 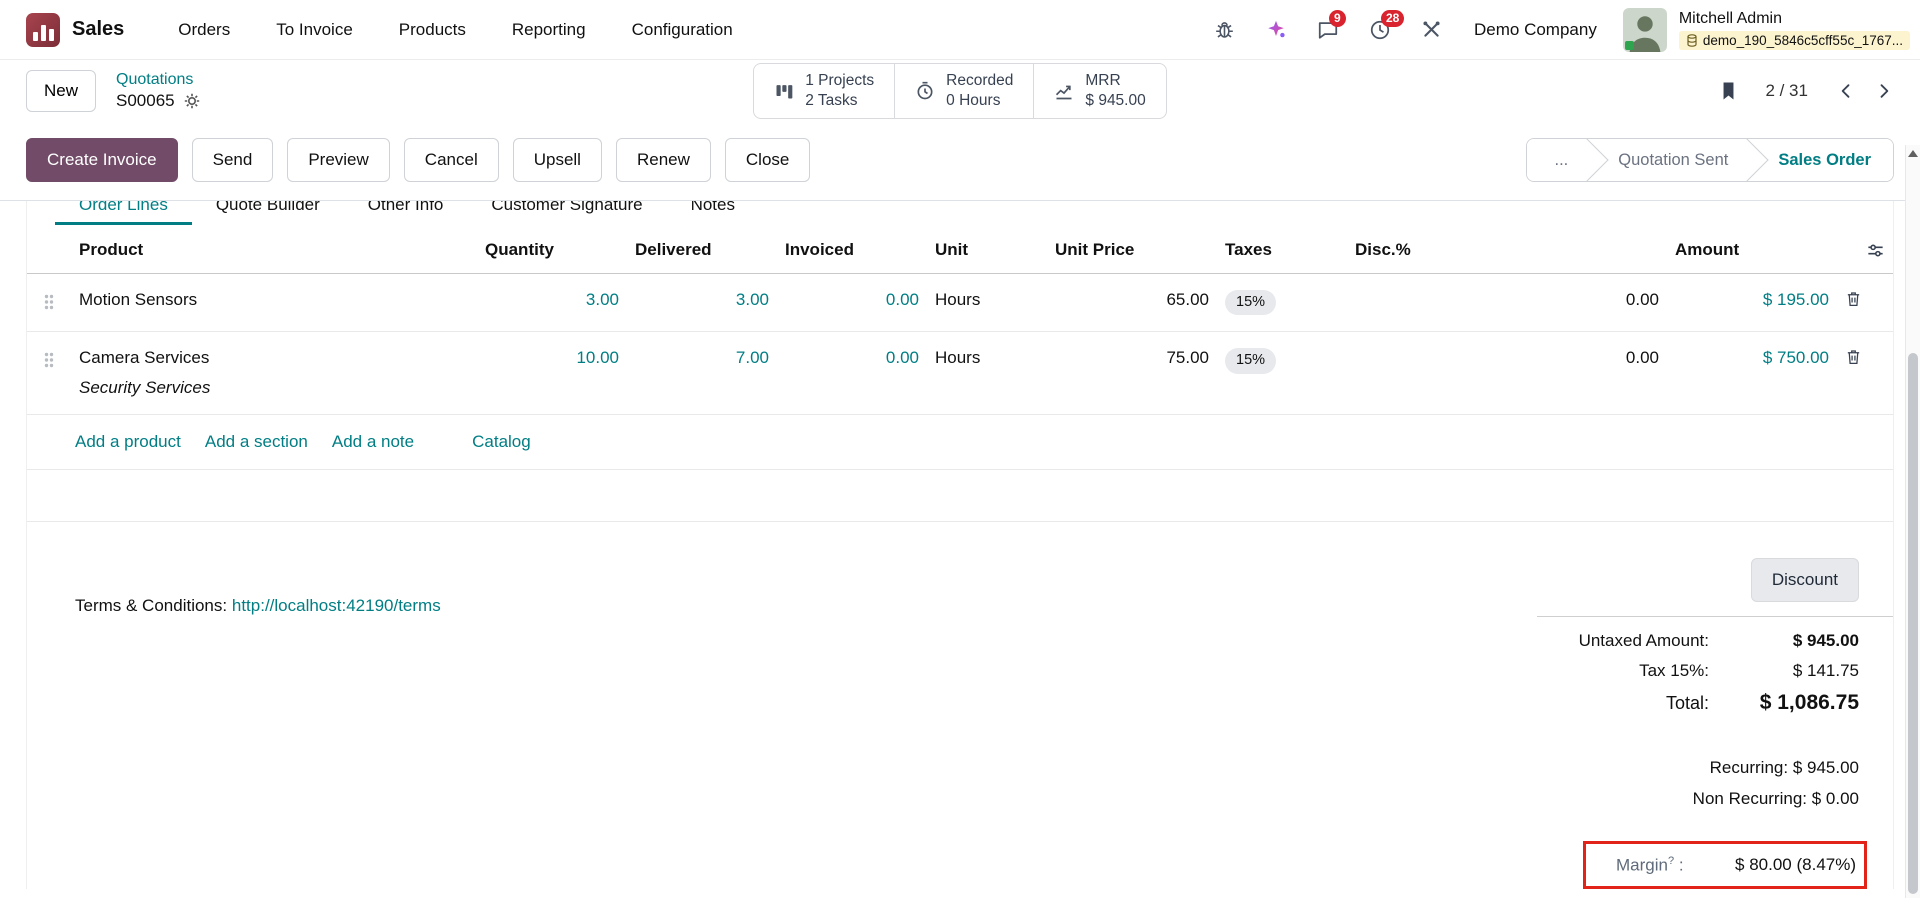 I want to click on stat-mrr: MRR $ 945.00, so click(x=1099, y=91).